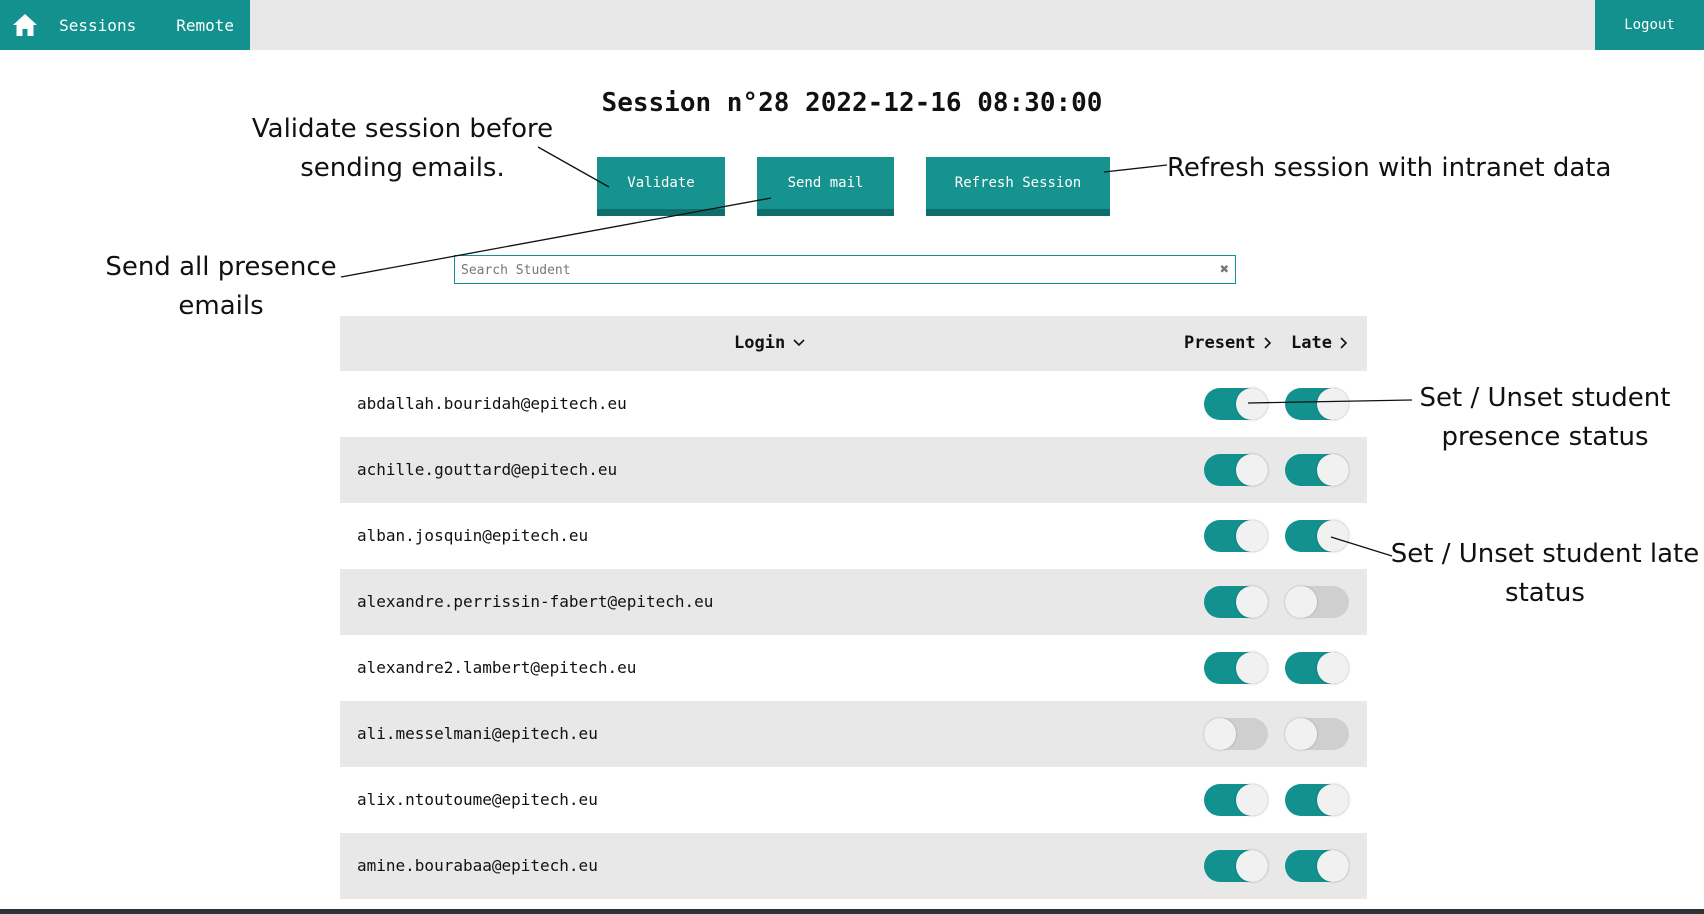 Image resolution: width=1704 pixels, height=914 pixels. Describe the element at coordinates (1135, 168) in the screenshot. I see `refresh-pointer-line` at that location.